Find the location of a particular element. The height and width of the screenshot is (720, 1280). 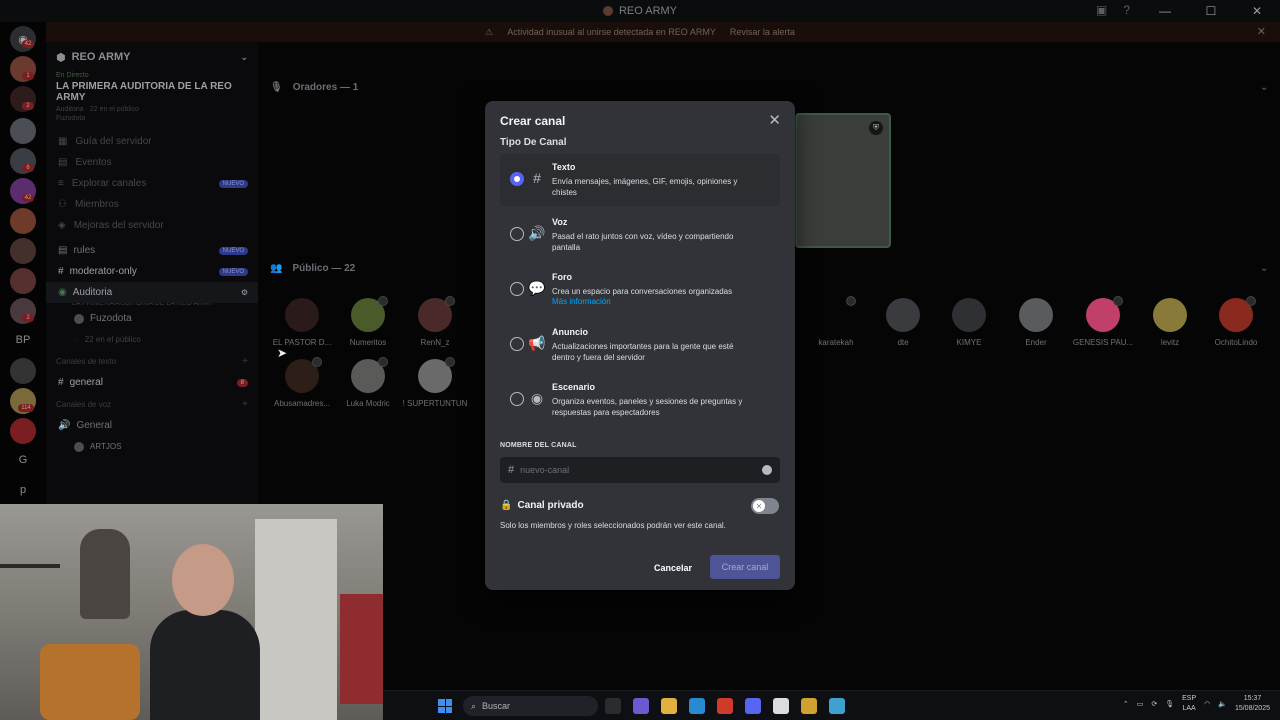

radio-selected is located at coordinates (517, 179).